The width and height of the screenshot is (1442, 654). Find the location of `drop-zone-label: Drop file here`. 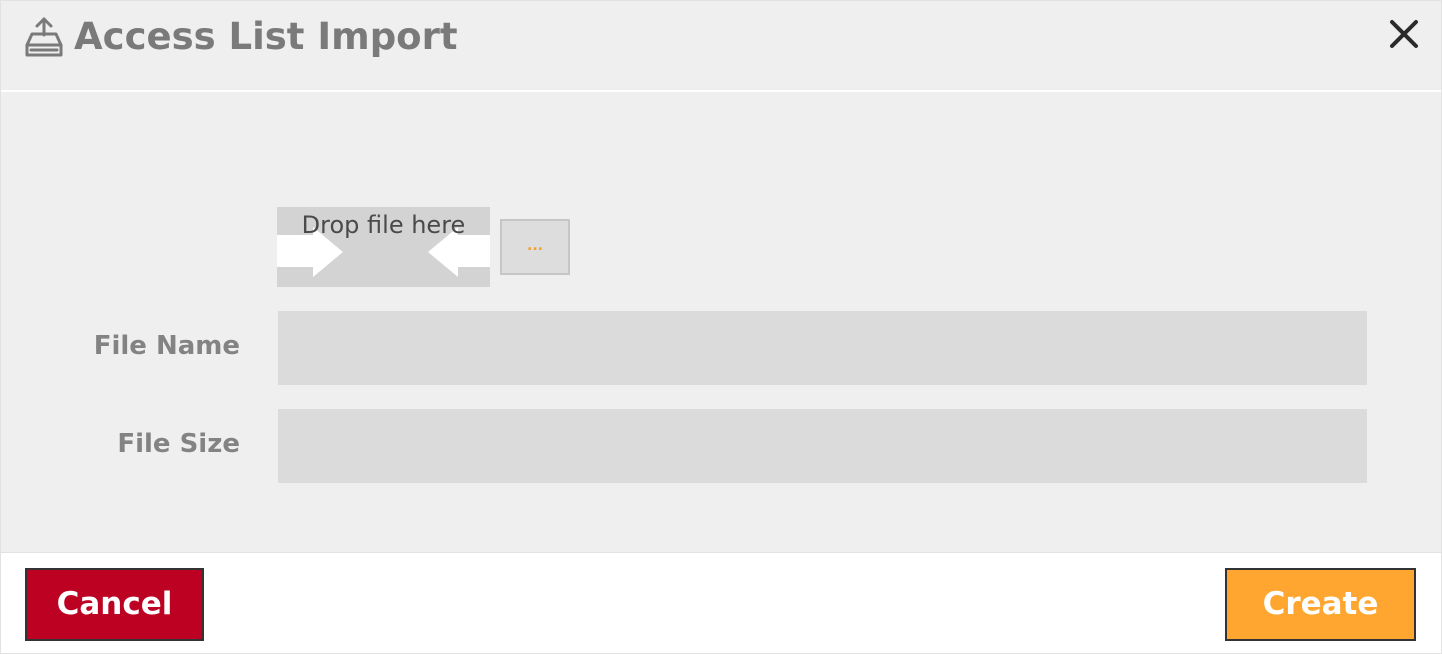

drop-zone-label: Drop file here is located at coordinates (383, 225).